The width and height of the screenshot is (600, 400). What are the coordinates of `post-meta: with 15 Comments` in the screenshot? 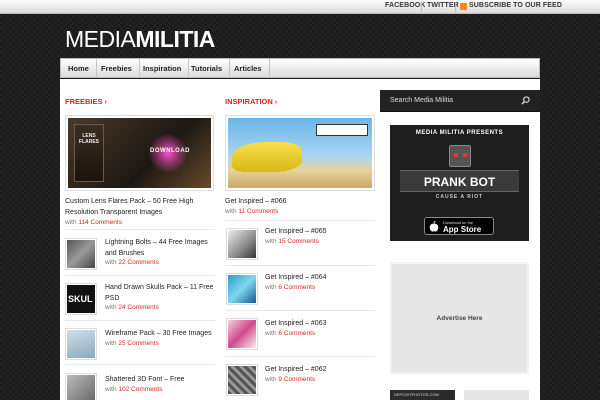 It's located at (292, 241).